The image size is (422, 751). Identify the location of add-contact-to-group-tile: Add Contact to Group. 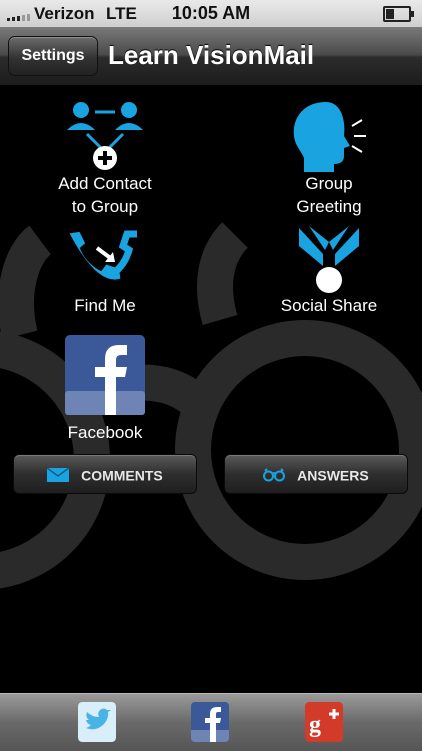
(105, 159).